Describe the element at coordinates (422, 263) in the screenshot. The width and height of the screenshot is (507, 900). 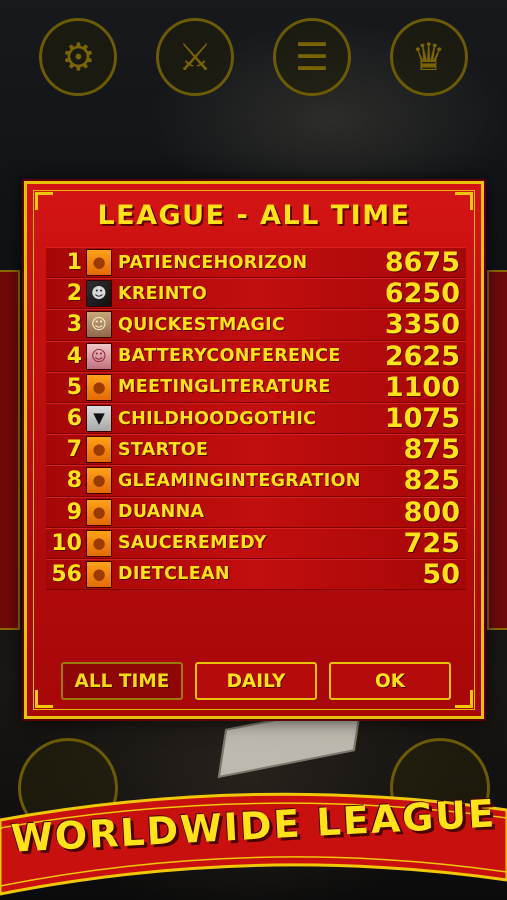
I see `player-score: 8675` at that location.